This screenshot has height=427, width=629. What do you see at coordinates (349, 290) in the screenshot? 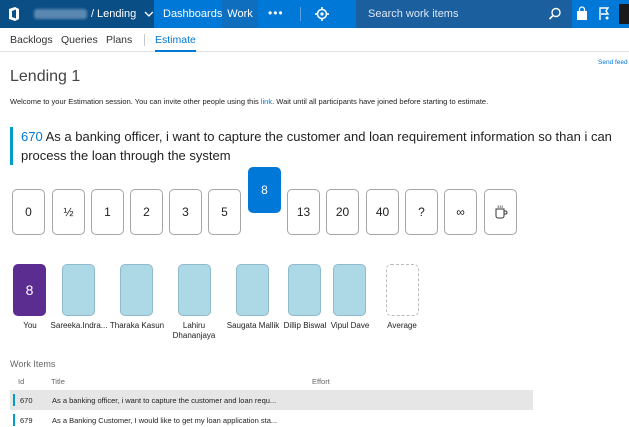
I see `participant-card-vipul` at bounding box center [349, 290].